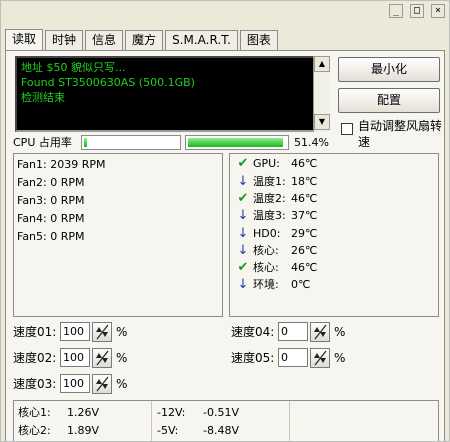 The height and width of the screenshot is (442, 450). What do you see at coordinates (122, 358) in the screenshot?
I see `speed02-unit: %` at bounding box center [122, 358].